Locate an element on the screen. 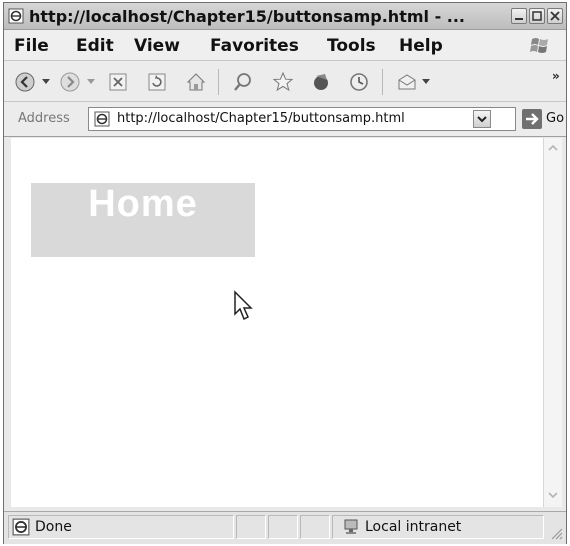 Image resolution: width=570 pixels, height=546 pixels. minimize-icon is located at coordinates (519, 19).